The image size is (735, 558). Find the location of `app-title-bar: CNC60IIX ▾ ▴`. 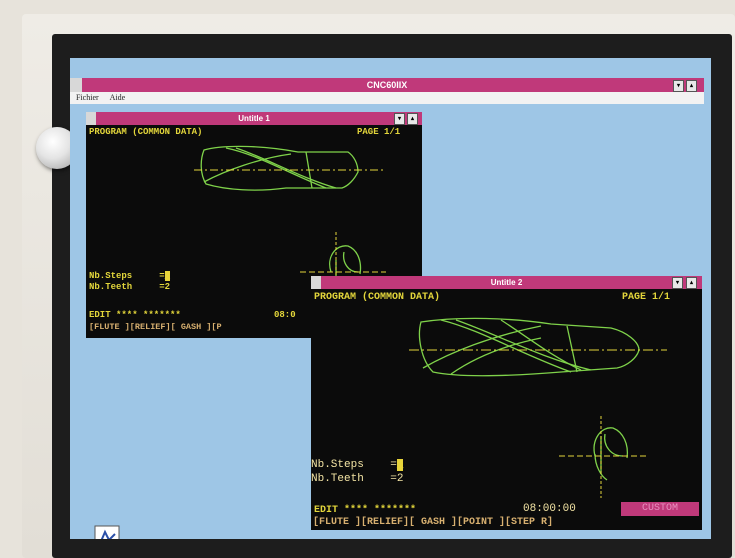

app-title-bar: CNC60IIX ▾ ▴ is located at coordinates (387, 85).